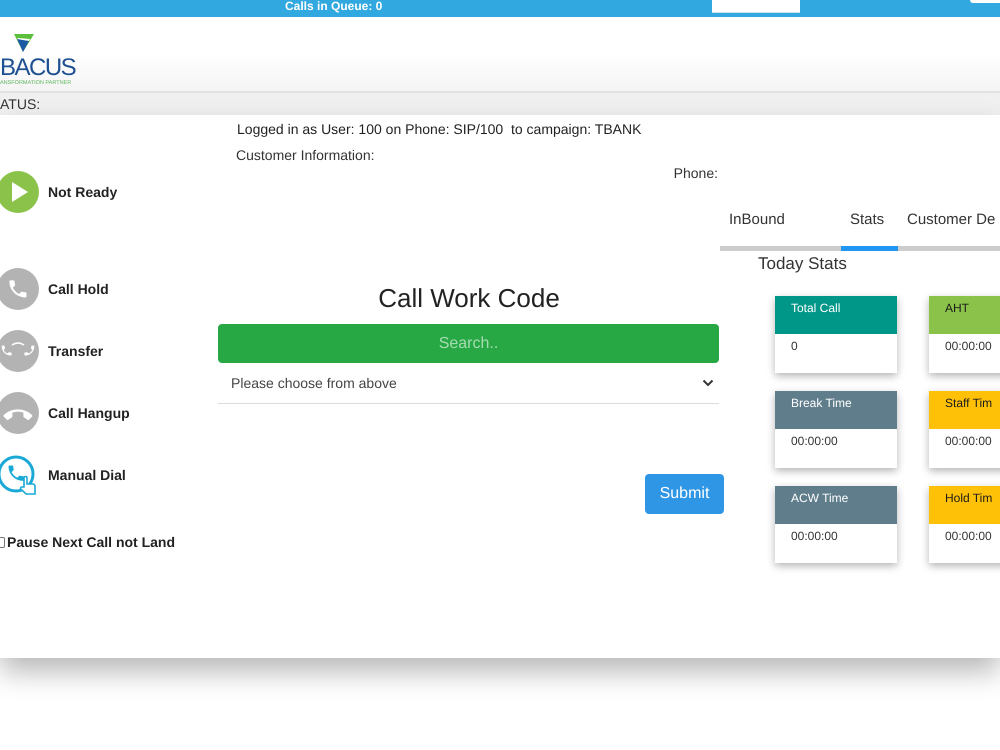 Image resolution: width=1000 pixels, height=750 pixels. What do you see at coordinates (469, 298) in the screenshot?
I see `work-code-title: Call Work Code` at bounding box center [469, 298].